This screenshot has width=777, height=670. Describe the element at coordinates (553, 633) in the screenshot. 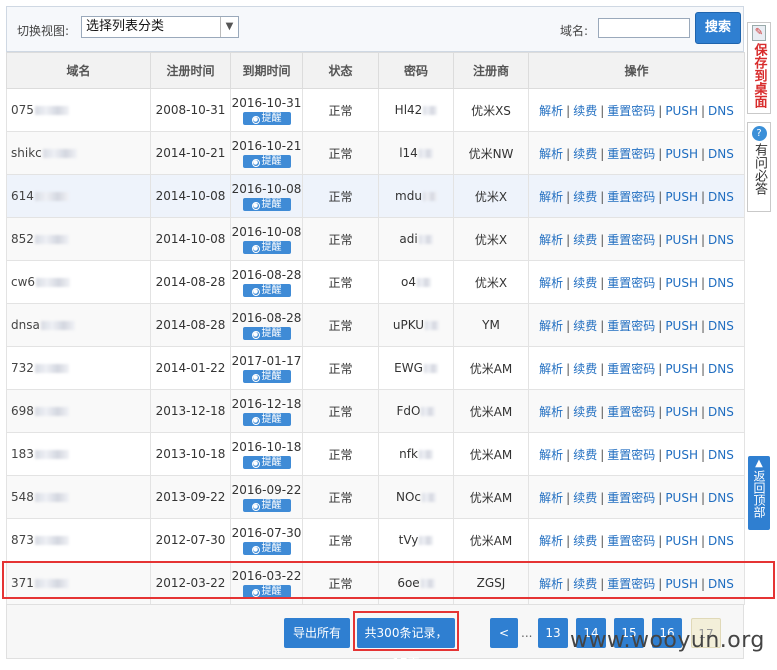

I see `page-13-button: 13` at that location.